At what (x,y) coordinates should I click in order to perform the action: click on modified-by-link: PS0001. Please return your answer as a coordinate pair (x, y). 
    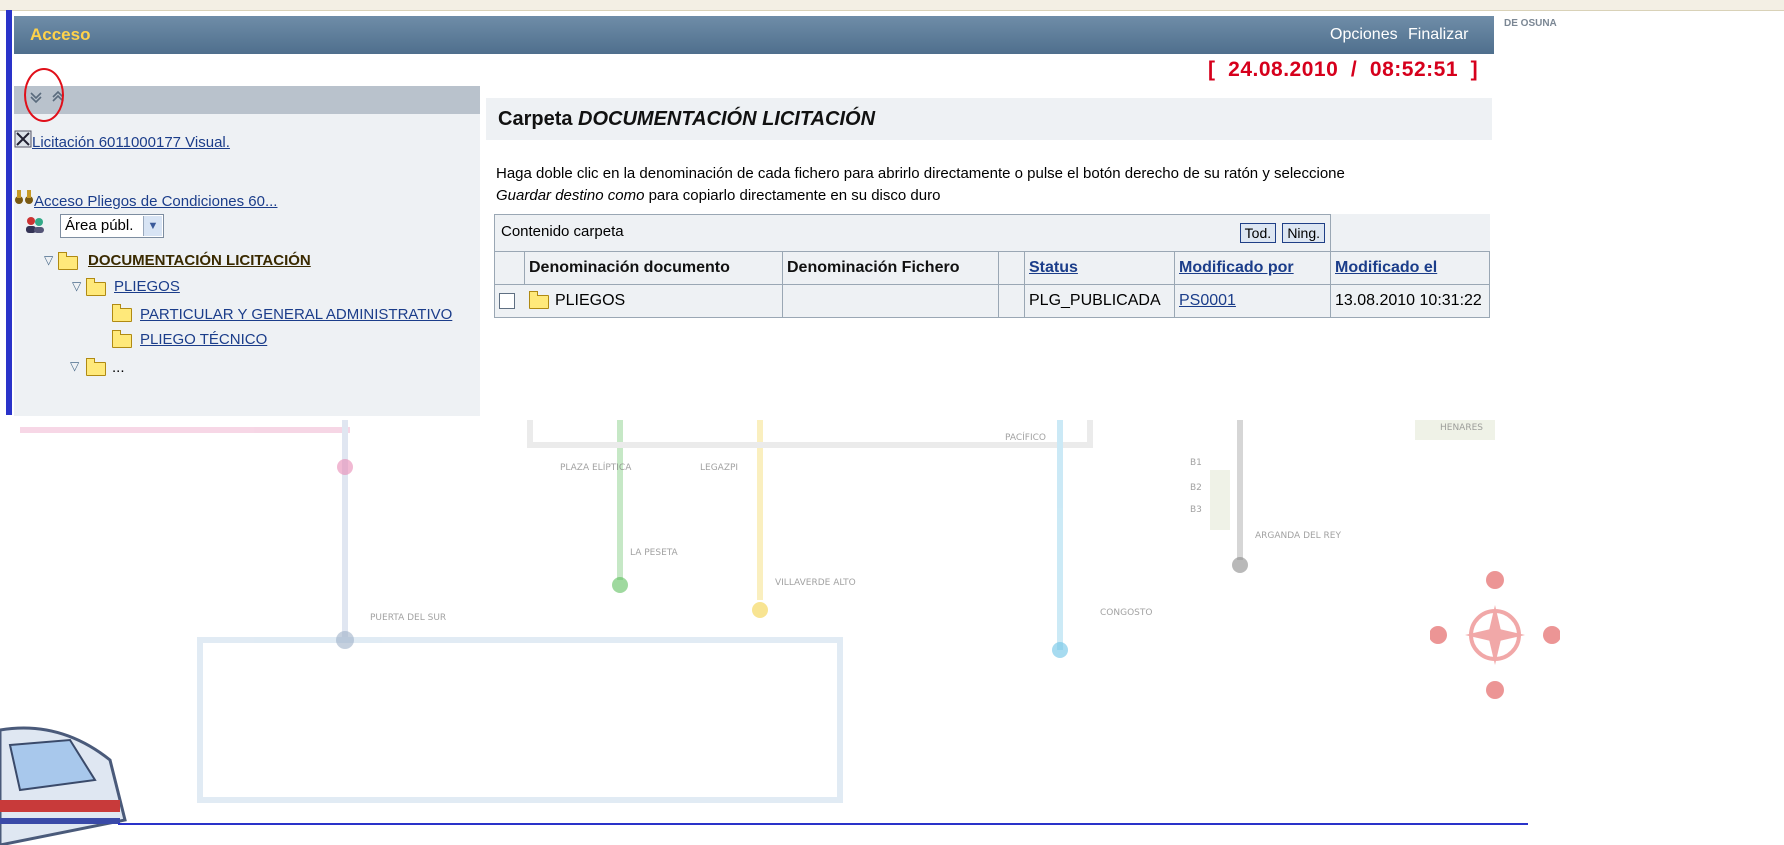
    Looking at the image, I should click on (1207, 300).